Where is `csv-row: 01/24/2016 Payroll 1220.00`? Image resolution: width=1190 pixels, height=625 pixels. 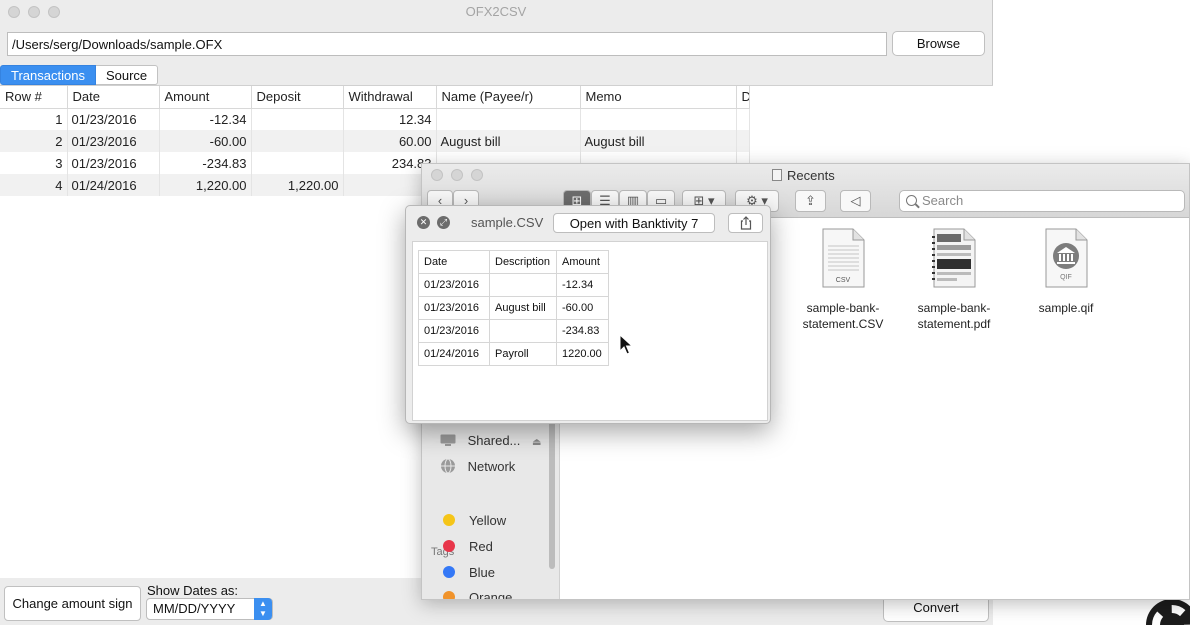 csv-row: 01/24/2016 Payroll 1220.00 is located at coordinates (513, 354).